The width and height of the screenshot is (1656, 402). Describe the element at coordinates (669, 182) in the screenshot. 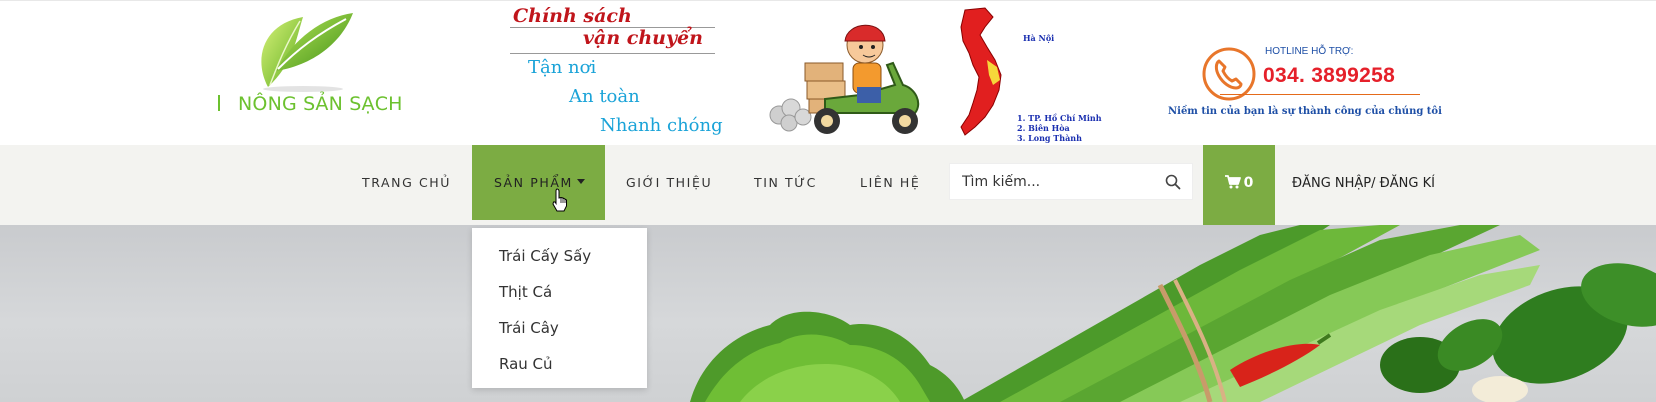

I see `nav-about: GIỚI THIỆU` at that location.